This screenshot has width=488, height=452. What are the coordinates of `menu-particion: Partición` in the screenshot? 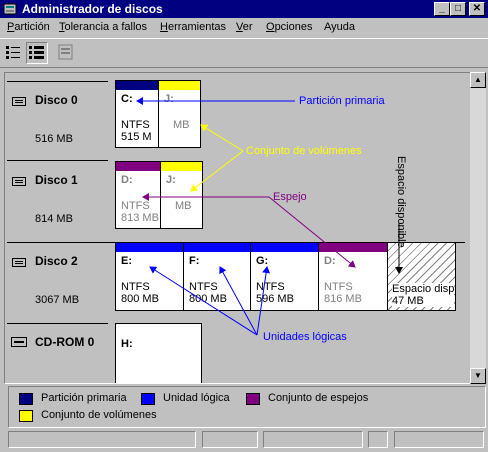 It's located at (28, 27).